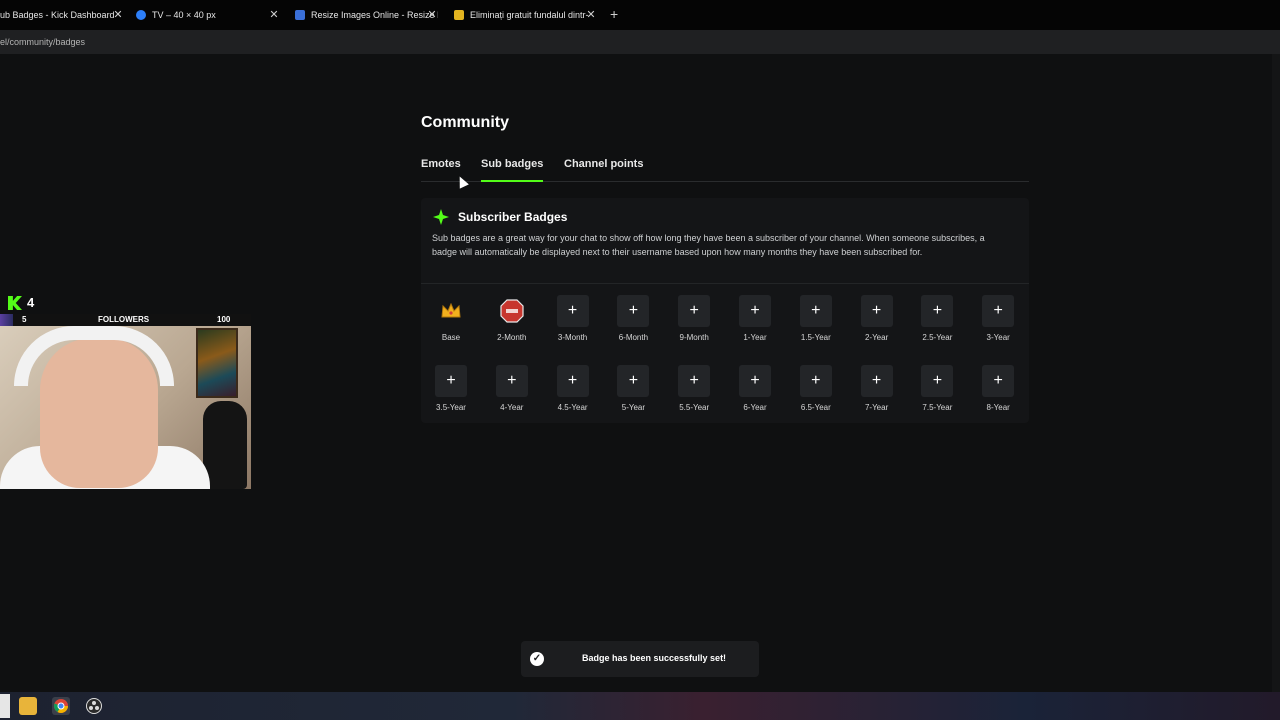 Image resolution: width=1280 pixels, height=720 pixels. I want to click on badge-slot: +8-Year, so click(998, 388).